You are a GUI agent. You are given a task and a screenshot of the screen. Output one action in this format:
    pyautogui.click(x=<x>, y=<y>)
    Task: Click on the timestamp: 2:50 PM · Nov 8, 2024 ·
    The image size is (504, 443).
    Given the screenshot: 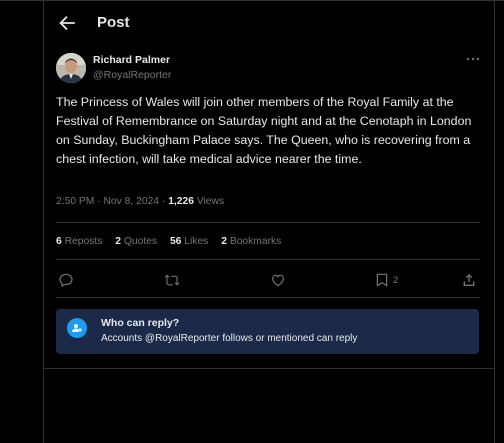 What is the action you would take?
    pyautogui.click(x=112, y=201)
    